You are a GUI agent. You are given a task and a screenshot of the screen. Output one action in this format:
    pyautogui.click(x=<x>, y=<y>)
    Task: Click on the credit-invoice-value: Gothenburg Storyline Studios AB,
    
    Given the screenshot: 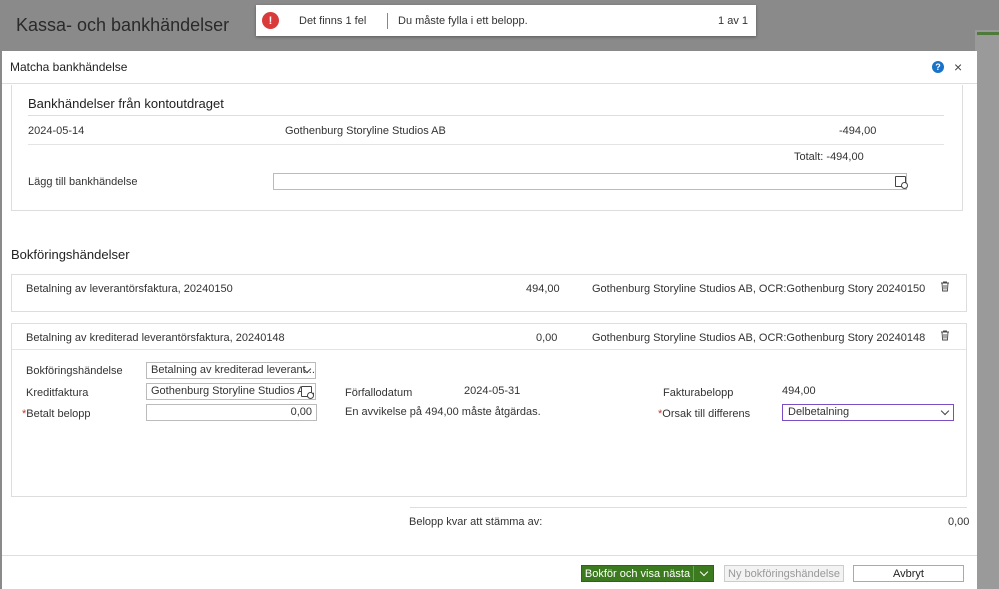 What is the action you would take?
    pyautogui.click(x=233, y=391)
    